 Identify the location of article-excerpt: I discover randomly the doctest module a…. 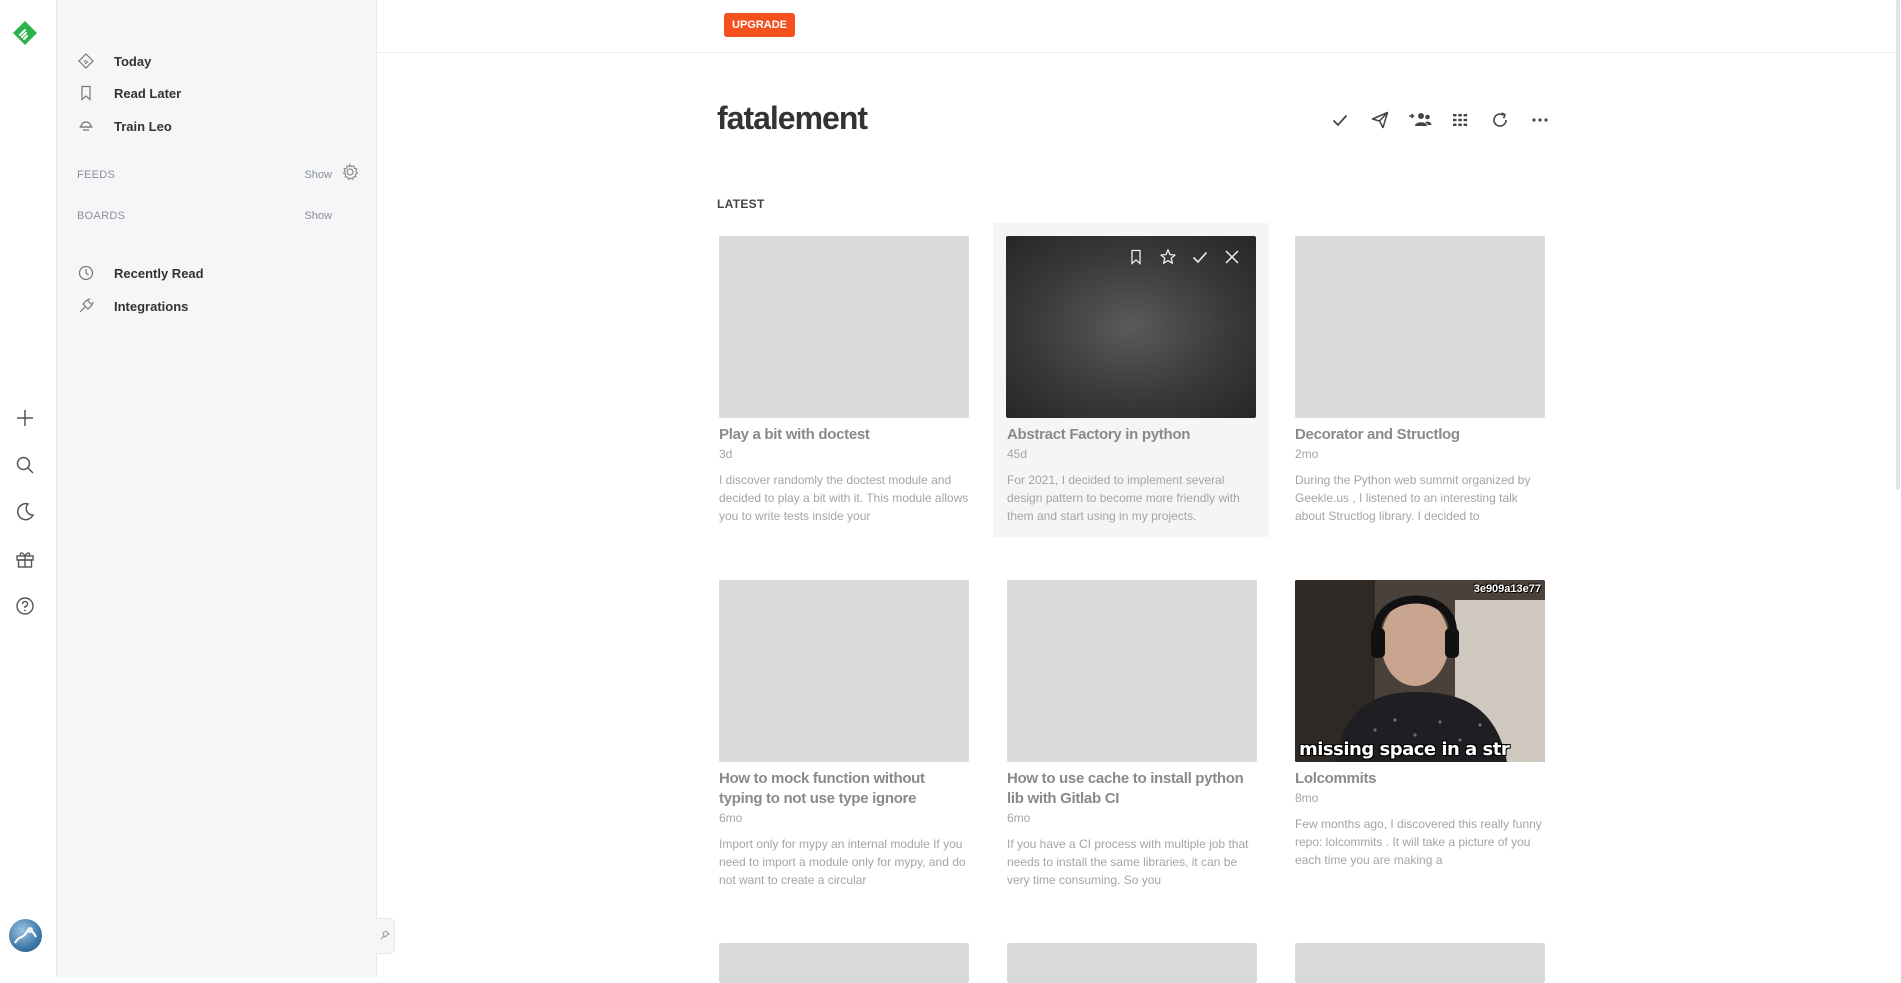
(844, 498).